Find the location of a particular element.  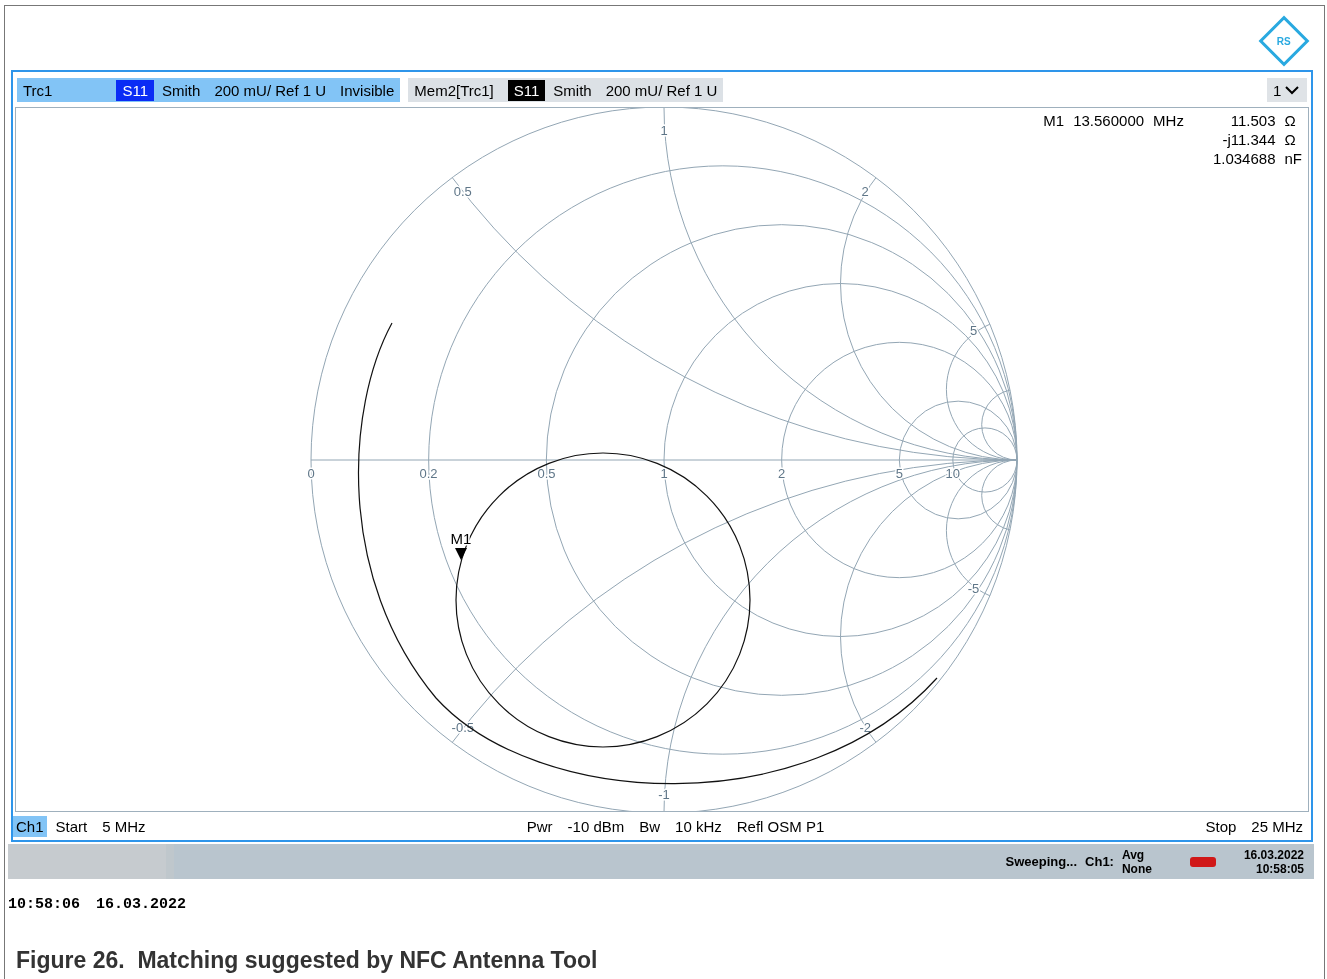

calibration-label: Refl OSM P1 is located at coordinates (780, 826).